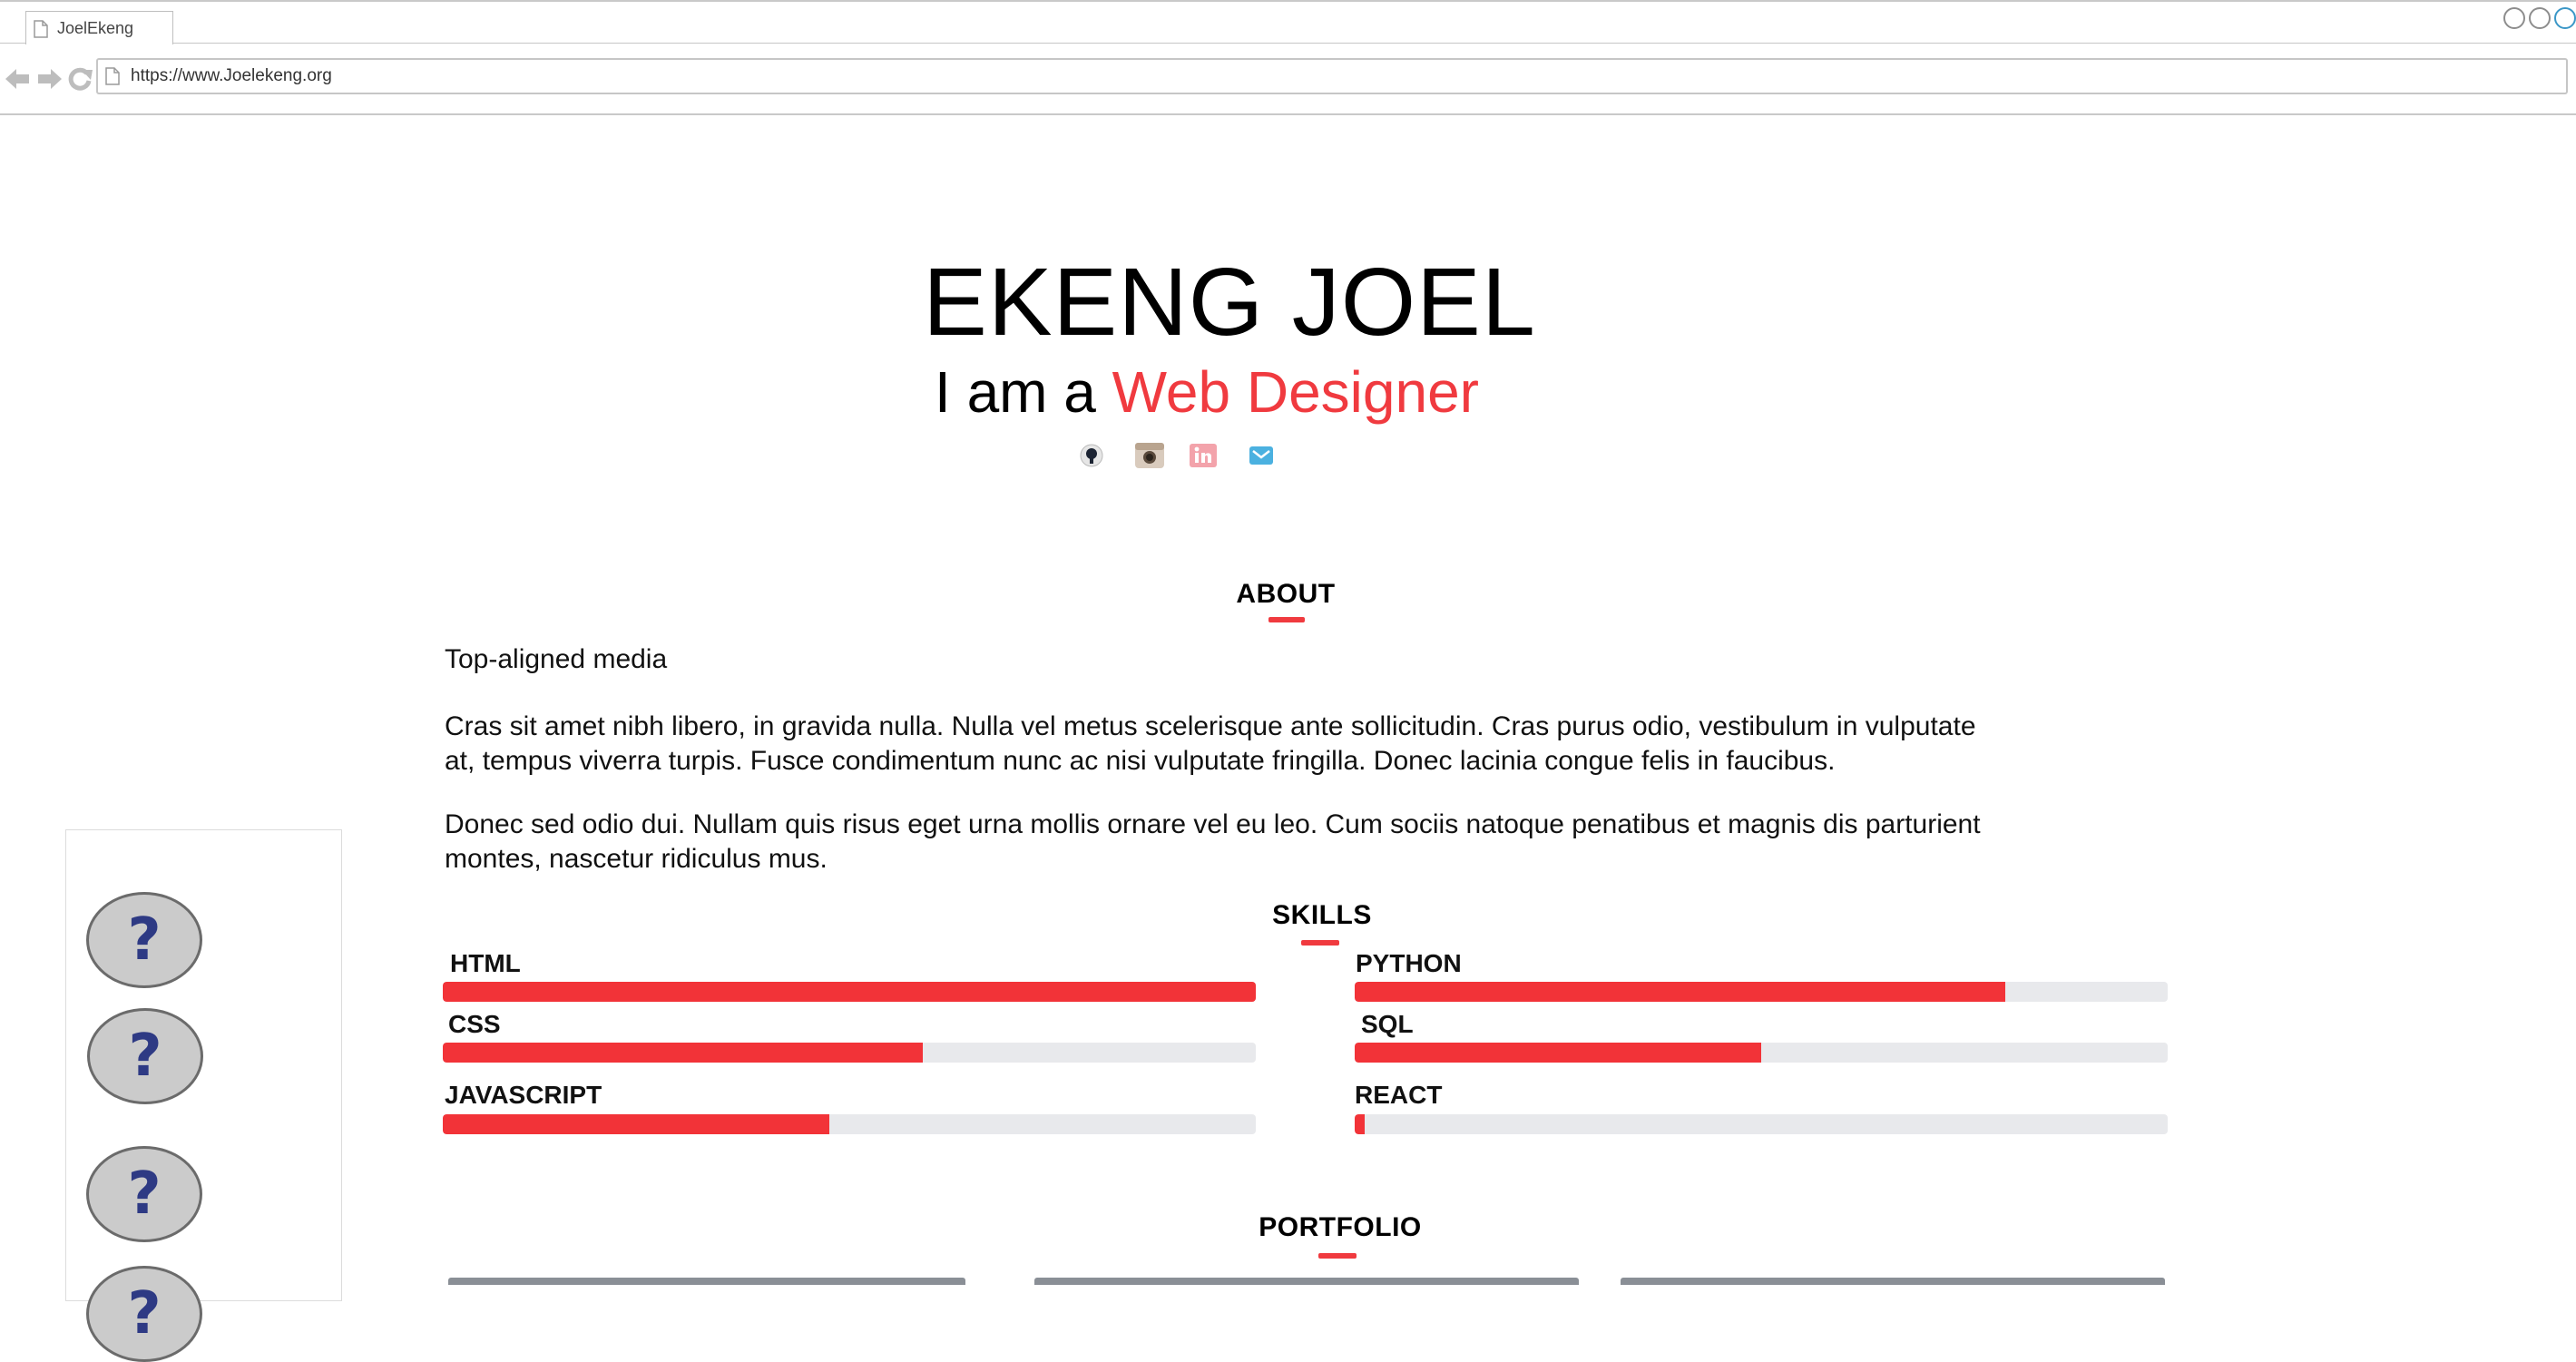  I want to click on about-section-title: ABOUT, so click(1286, 594).